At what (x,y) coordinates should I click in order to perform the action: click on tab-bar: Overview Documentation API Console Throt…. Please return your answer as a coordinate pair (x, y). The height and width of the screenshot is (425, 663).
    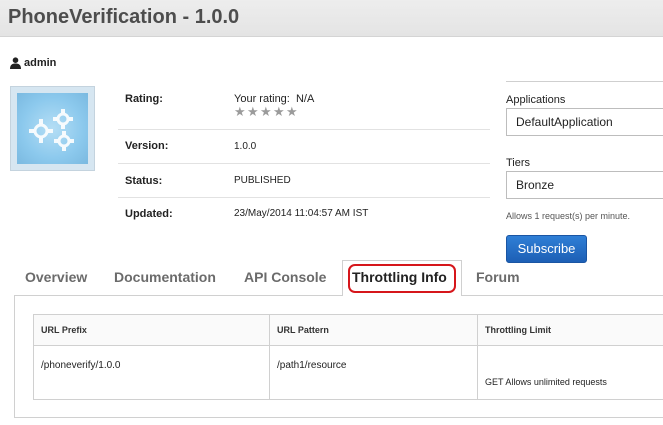
    Looking at the image, I should click on (338, 278).